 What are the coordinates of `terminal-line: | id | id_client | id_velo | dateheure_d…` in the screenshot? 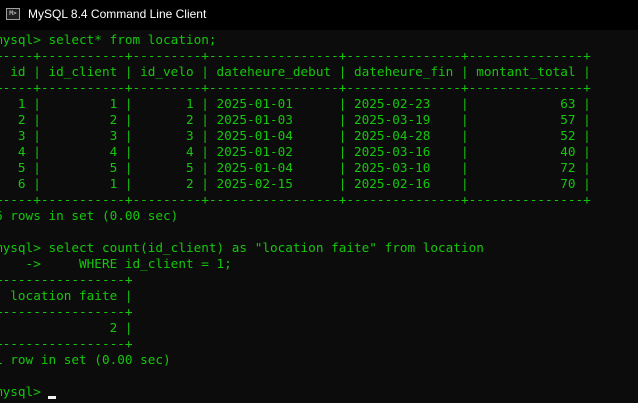 It's located at (295, 71).